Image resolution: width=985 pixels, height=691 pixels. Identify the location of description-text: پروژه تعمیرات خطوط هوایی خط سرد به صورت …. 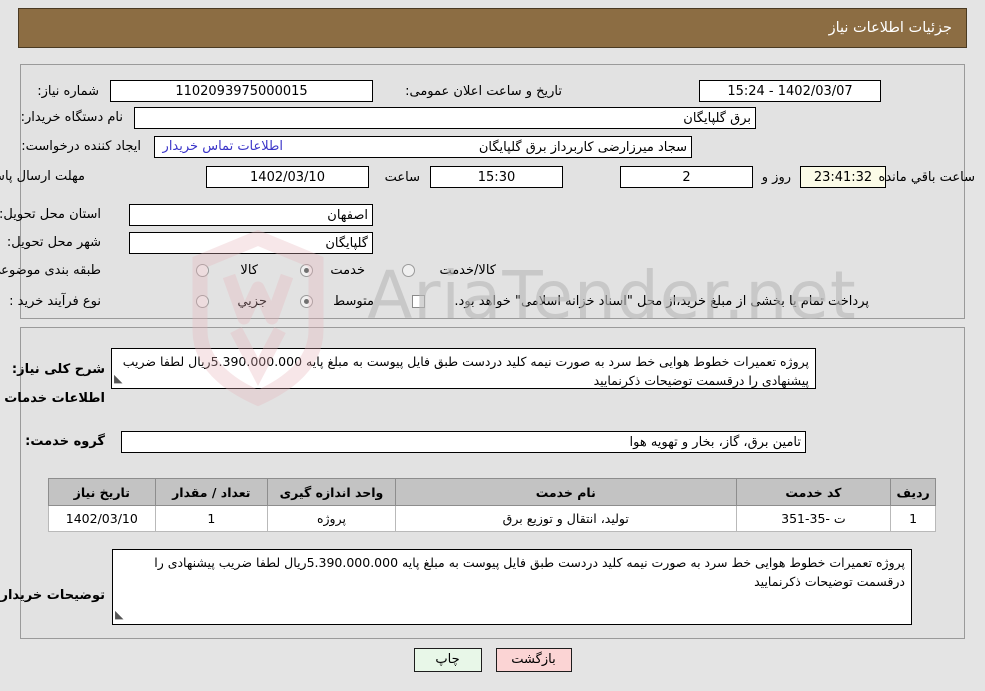
(465, 371).